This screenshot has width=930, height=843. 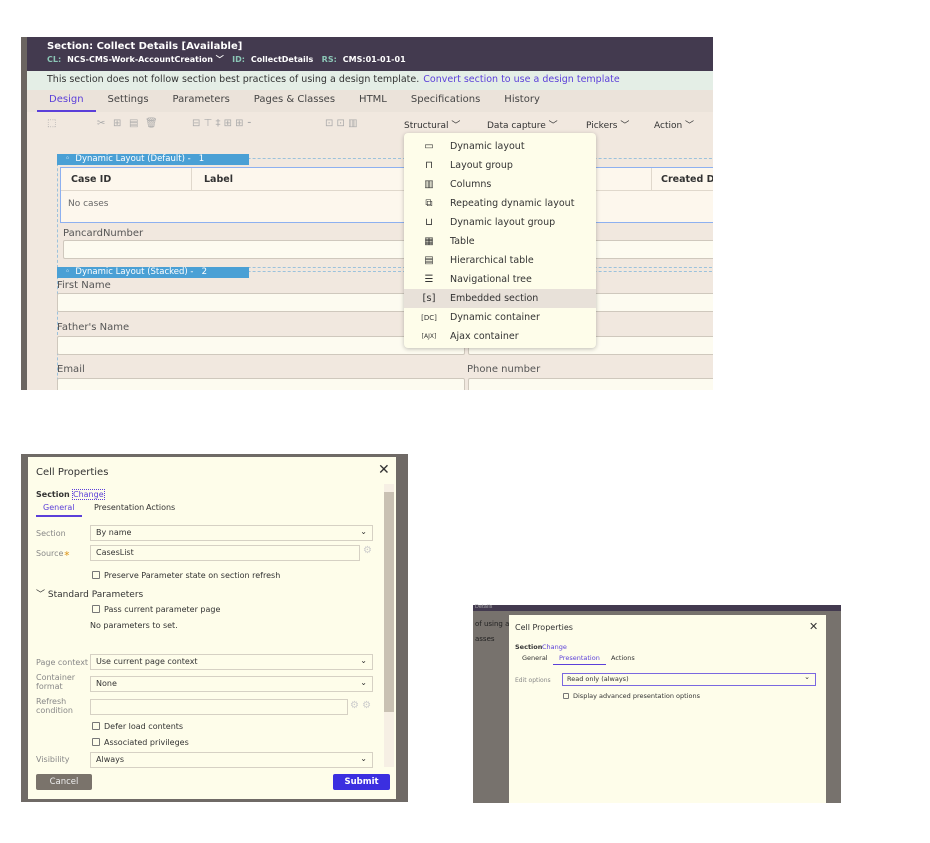 What do you see at coordinates (54, 706) in the screenshot?
I see `refresh-condition-label: Refresh condition` at bounding box center [54, 706].